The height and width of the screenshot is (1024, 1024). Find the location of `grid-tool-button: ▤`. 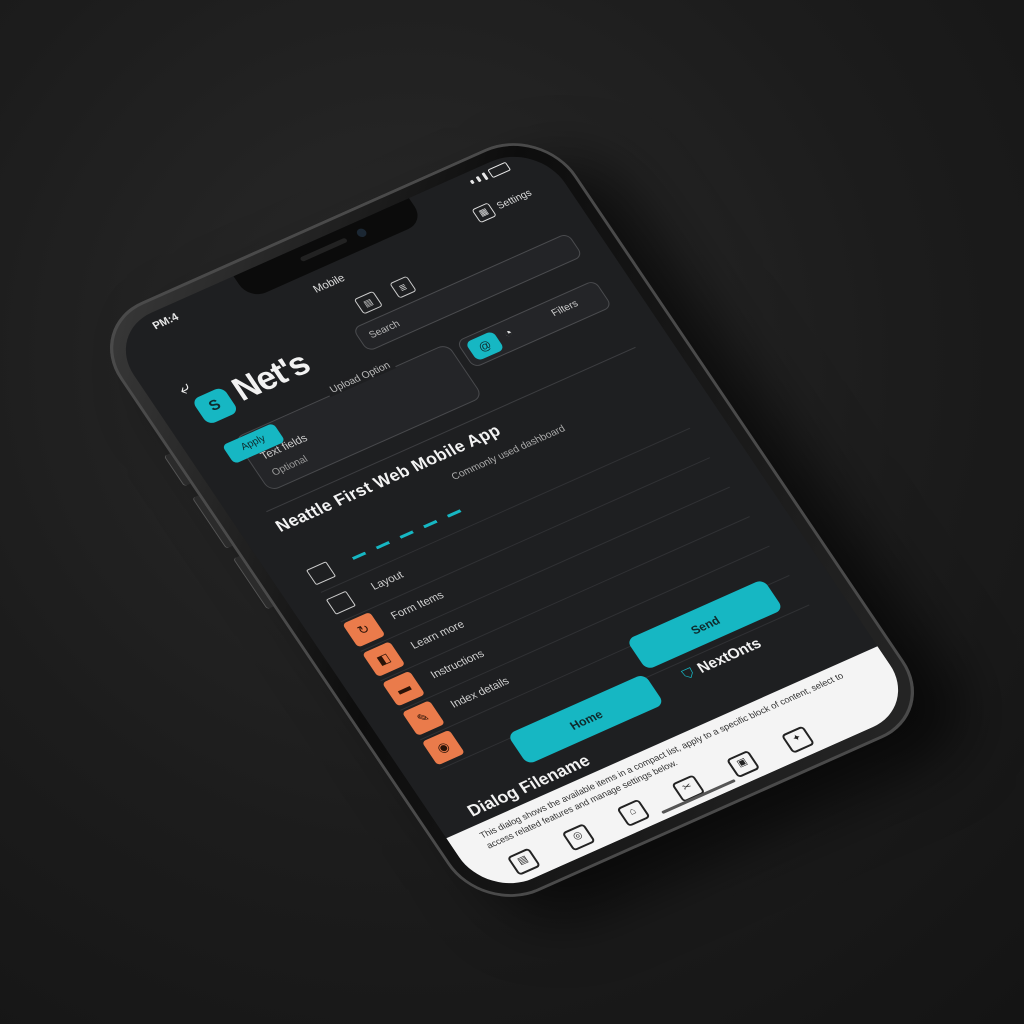

grid-tool-button: ▤ is located at coordinates (368, 302).